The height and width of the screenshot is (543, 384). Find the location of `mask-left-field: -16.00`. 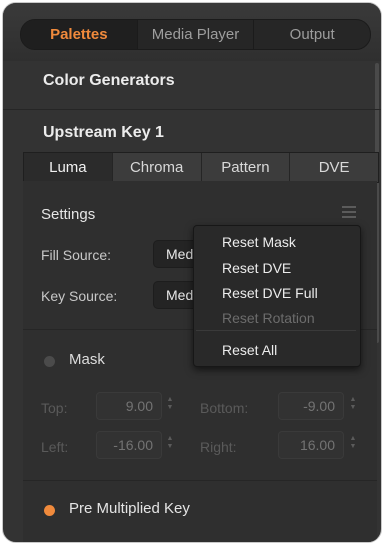

mask-left-field: -16.00 is located at coordinates (129, 445).